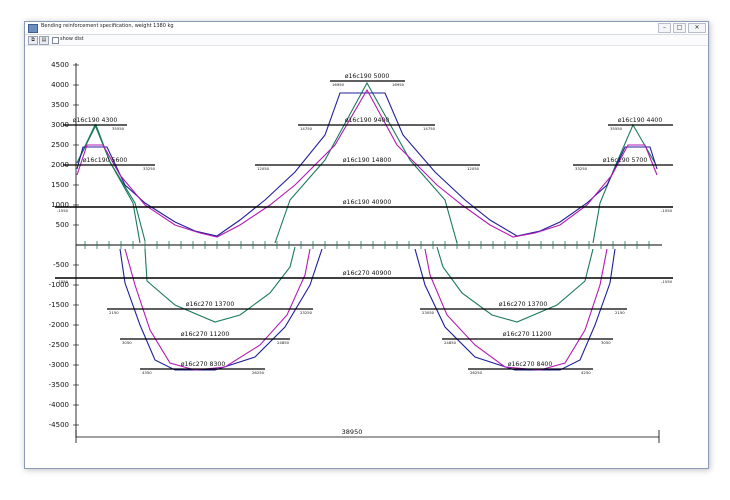 The image size is (730, 500). What do you see at coordinates (515, 284) in the screenshot?
I see `green-curve-bottom-right` at bounding box center [515, 284].